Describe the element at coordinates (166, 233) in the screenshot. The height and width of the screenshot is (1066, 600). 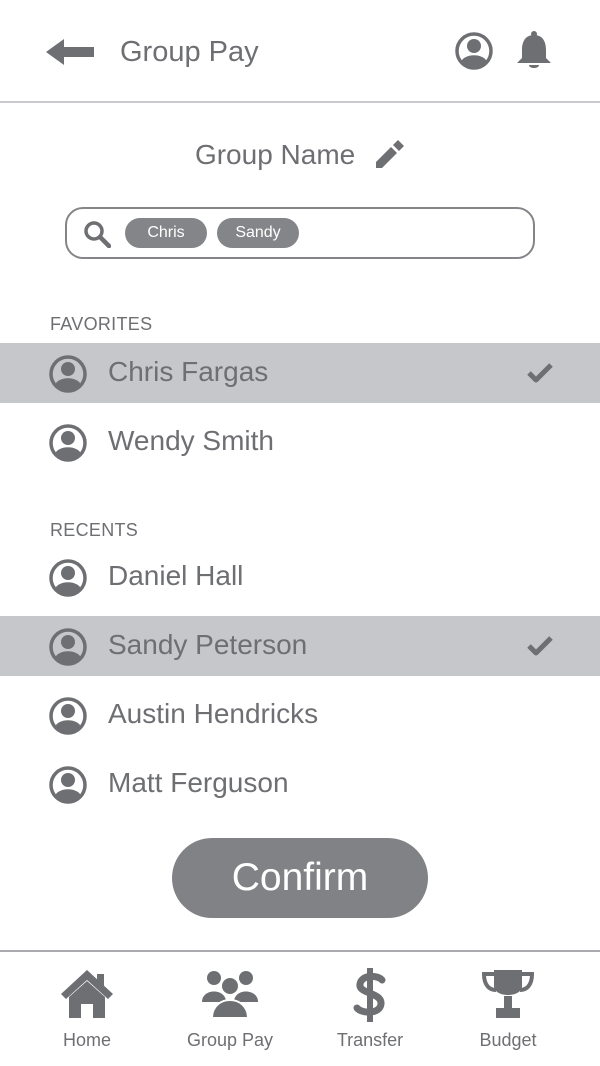
I see `recipient-chip-chris: Chris` at that location.